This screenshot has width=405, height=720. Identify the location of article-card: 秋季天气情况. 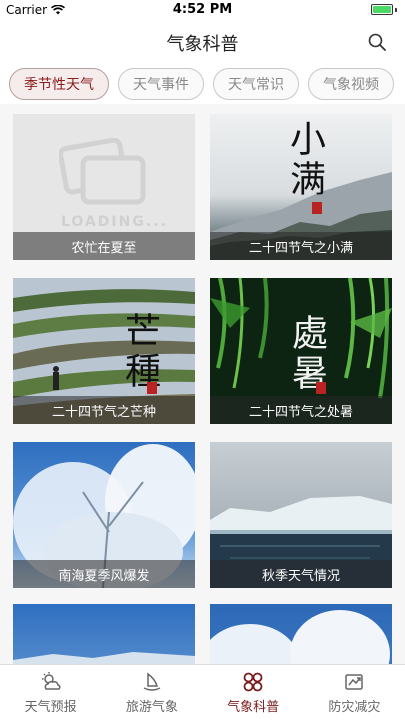
(301, 515).